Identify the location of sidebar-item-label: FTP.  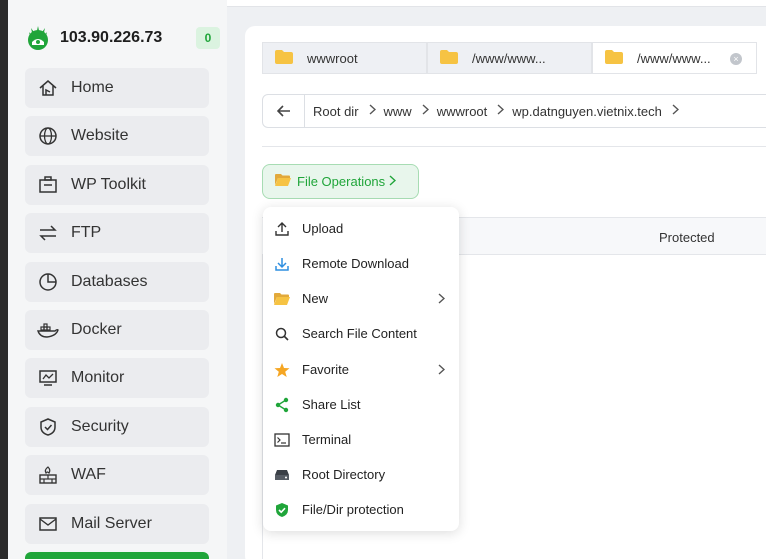
(86, 232).